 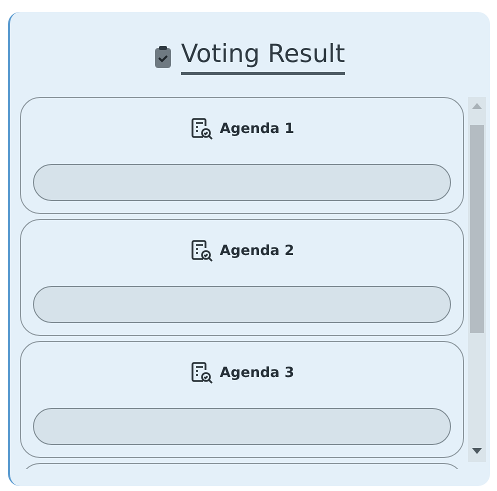 What do you see at coordinates (263, 56) in the screenshot?
I see `title: Voting Result` at bounding box center [263, 56].